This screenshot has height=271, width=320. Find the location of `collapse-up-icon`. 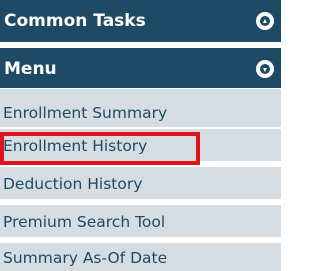

collapse-up-icon is located at coordinates (265, 21).